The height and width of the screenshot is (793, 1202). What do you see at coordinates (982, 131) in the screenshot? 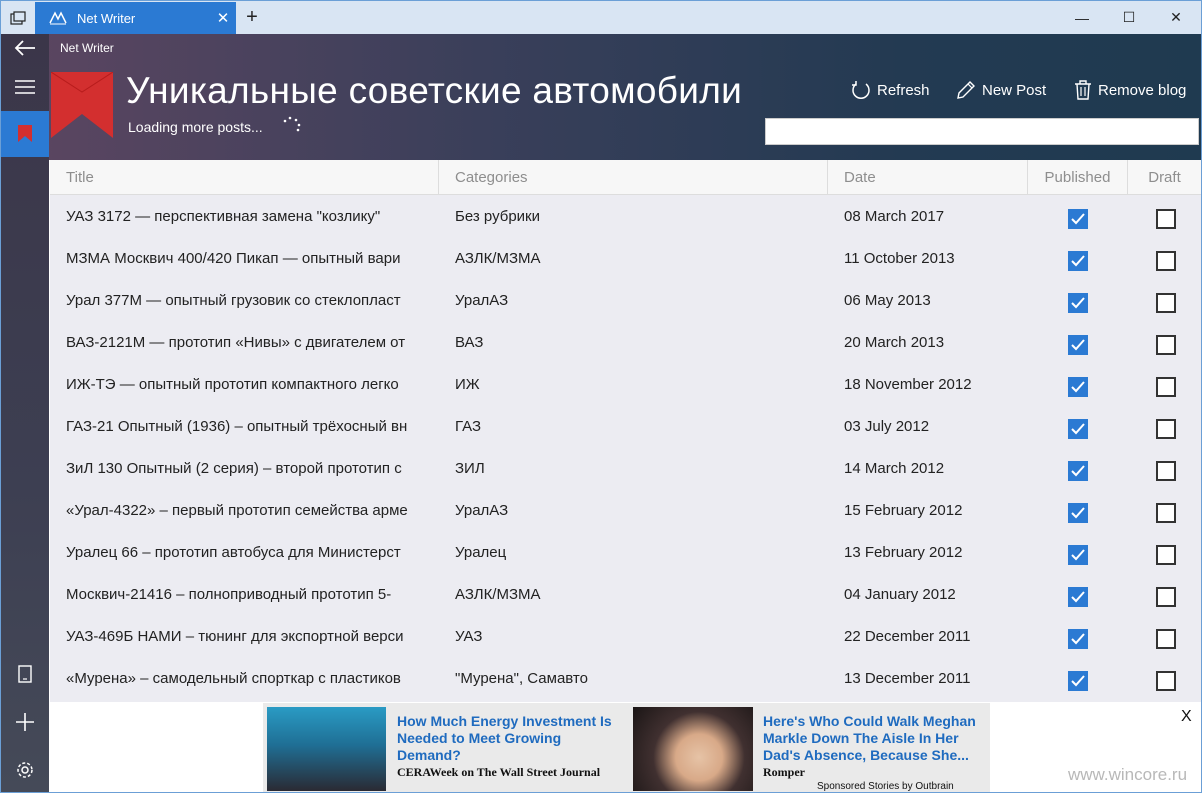
I see `search-input` at bounding box center [982, 131].